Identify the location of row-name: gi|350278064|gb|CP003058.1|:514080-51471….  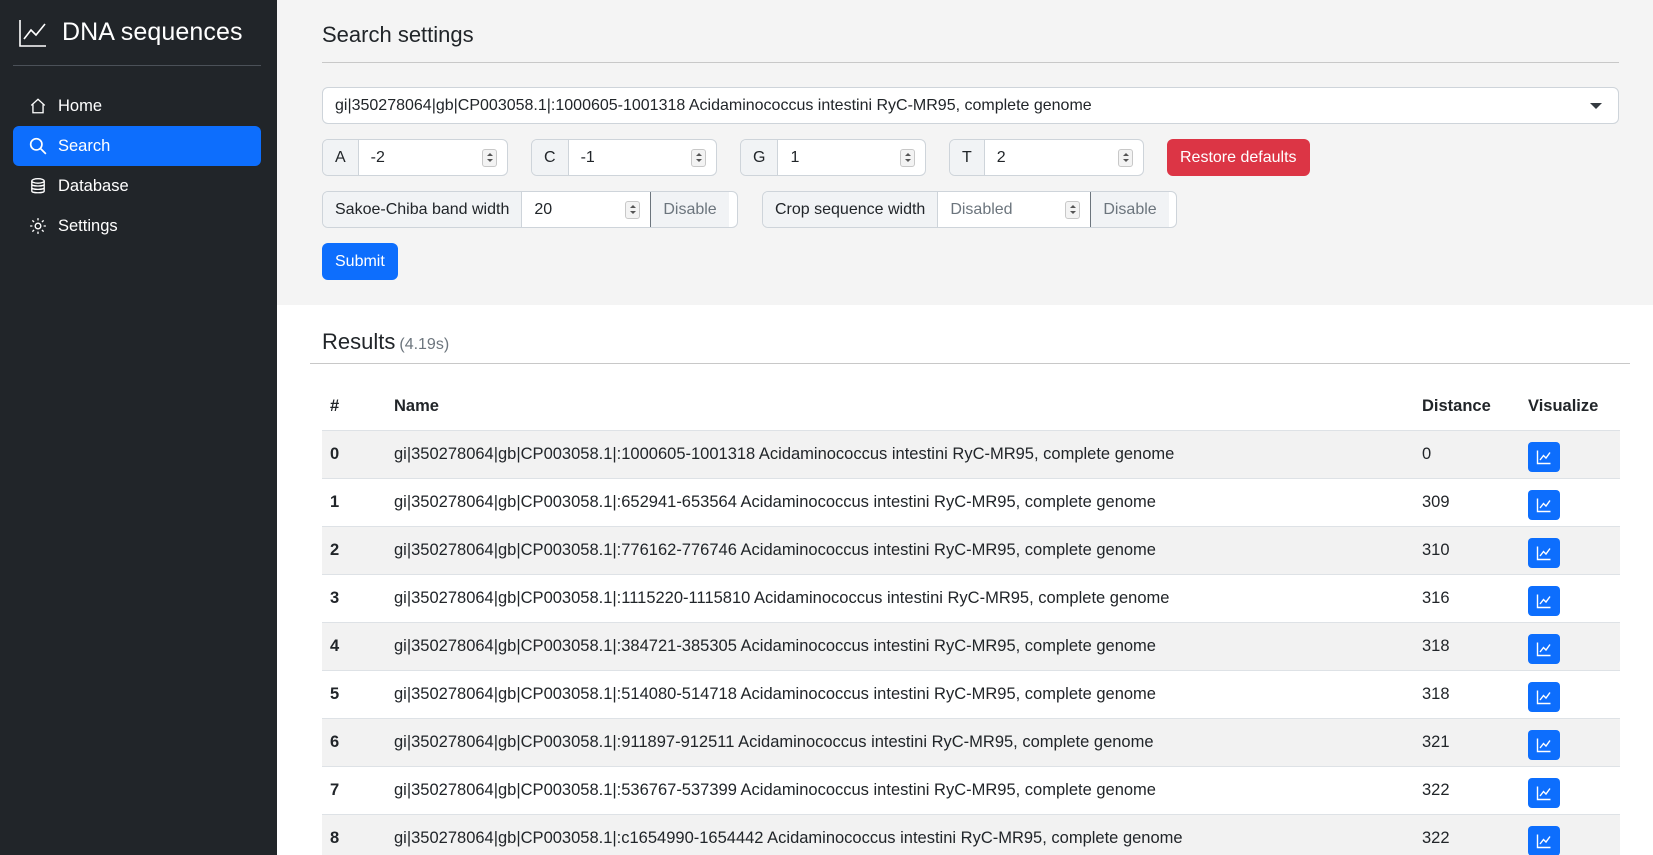
(900, 694).